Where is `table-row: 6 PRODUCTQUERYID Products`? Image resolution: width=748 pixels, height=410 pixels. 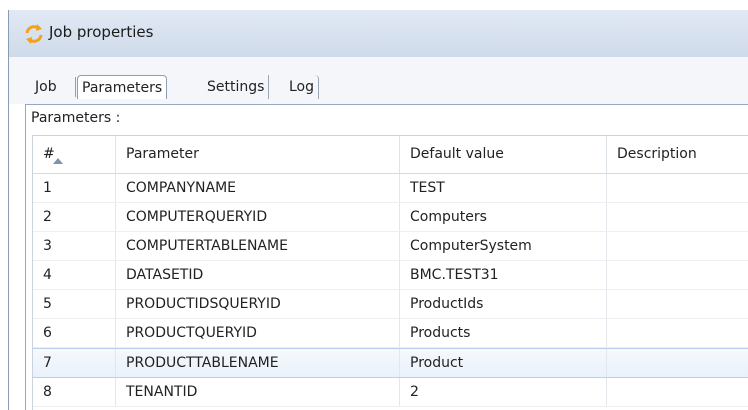
table-row: 6 PRODUCTQUERYID Products is located at coordinates (390, 333).